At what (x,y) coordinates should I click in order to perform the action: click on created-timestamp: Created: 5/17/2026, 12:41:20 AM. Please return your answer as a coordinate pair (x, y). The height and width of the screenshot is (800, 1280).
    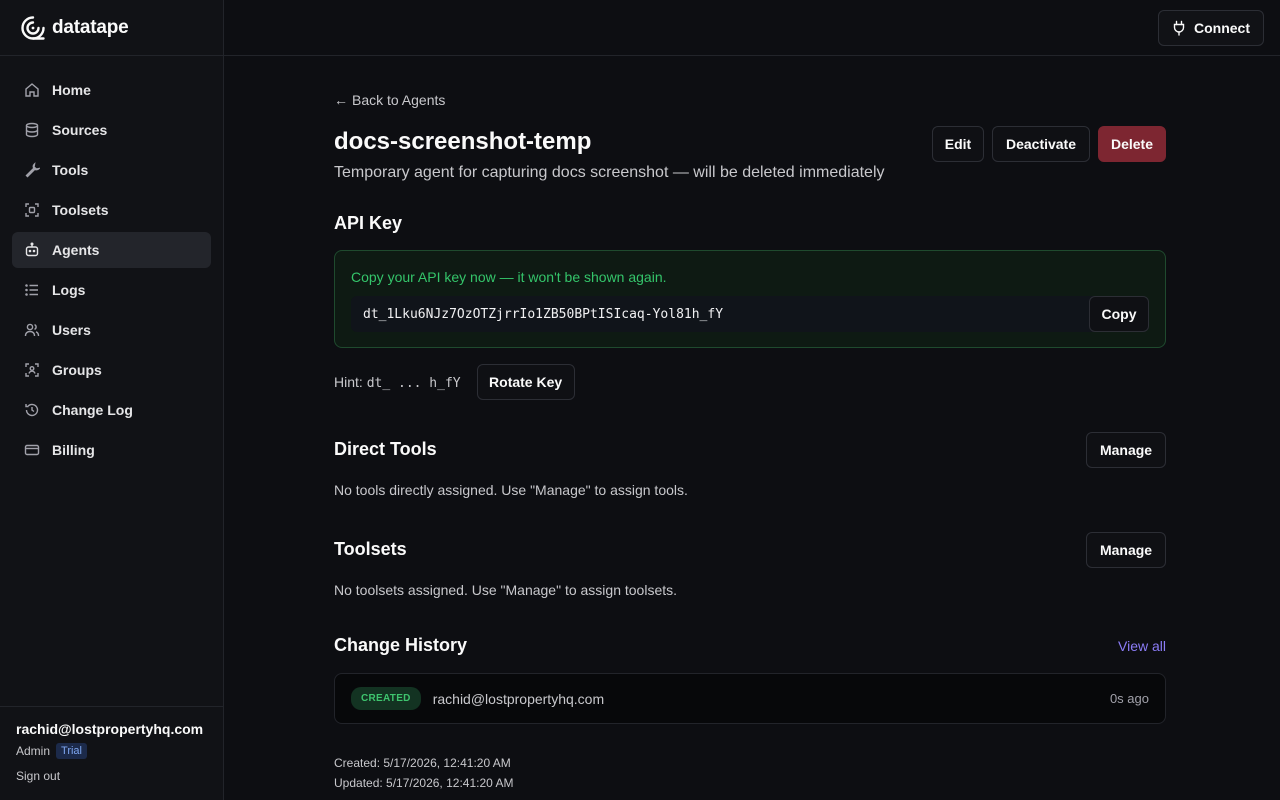
    Looking at the image, I should click on (422, 763).